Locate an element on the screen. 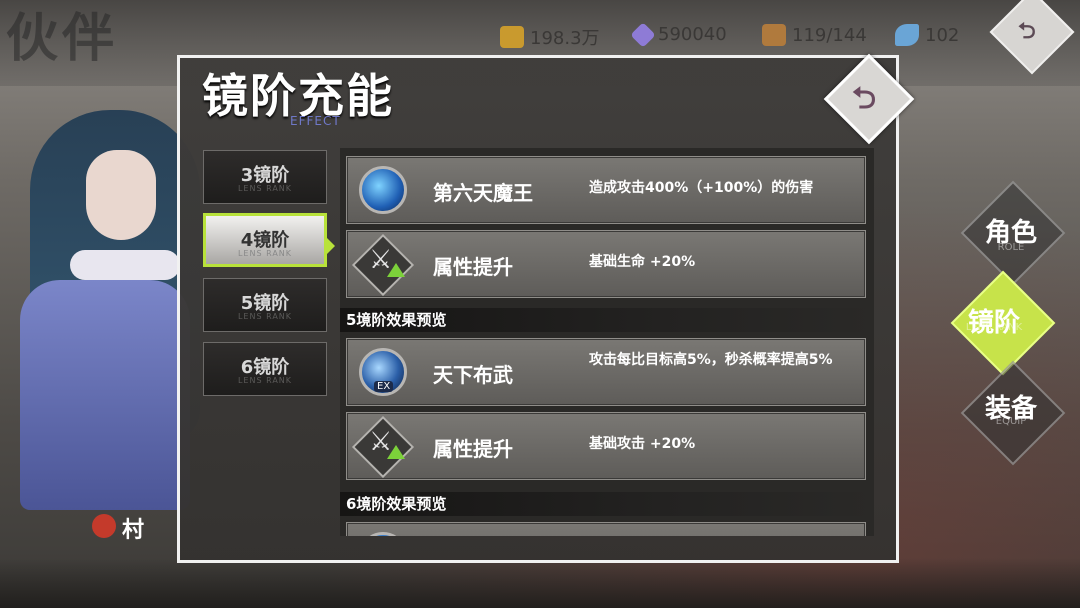 The image size is (1080, 608). resource-chest: 119/144 is located at coordinates (814, 35).